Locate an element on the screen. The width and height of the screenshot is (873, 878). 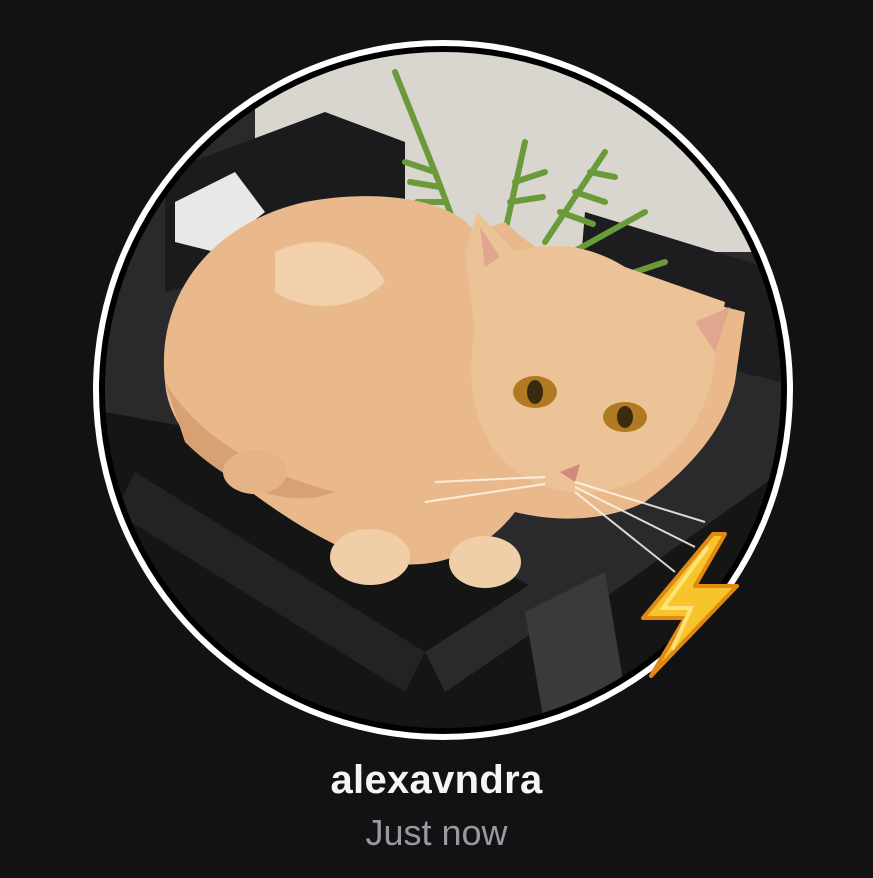
username: alexavndra is located at coordinates (436, 780).